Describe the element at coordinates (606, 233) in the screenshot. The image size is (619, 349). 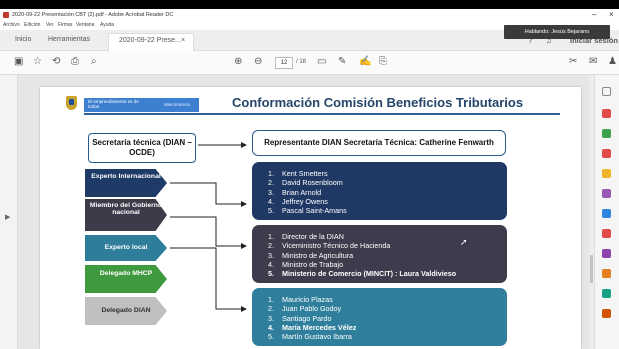
I see `redact-icon` at that location.